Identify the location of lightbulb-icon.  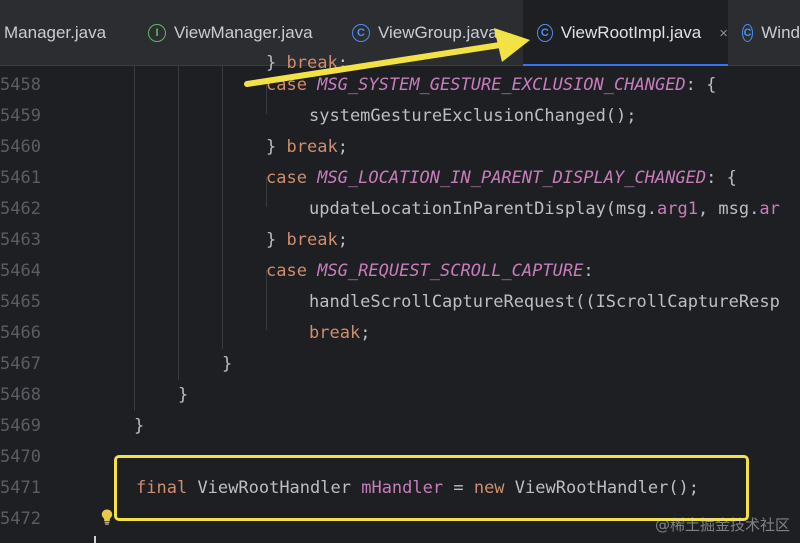
(107, 517).